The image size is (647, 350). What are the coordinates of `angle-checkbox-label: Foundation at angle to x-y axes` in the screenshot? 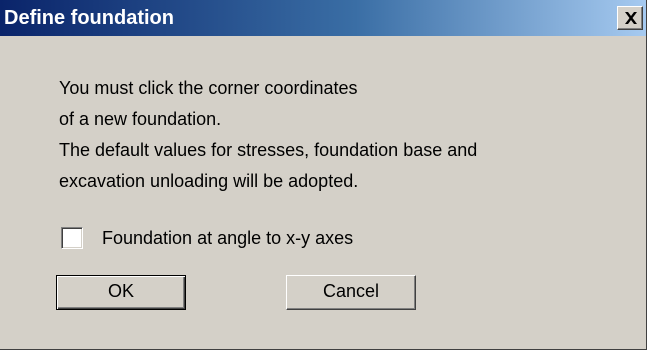 It's located at (227, 238).